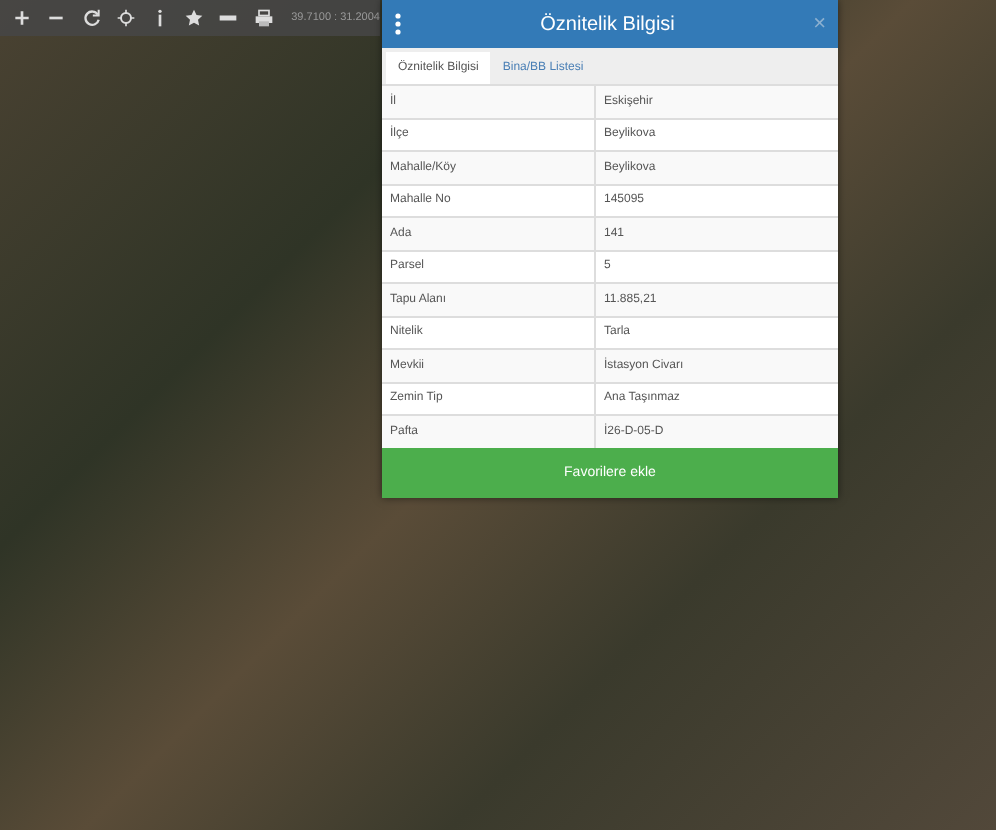 The width and height of the screenshot is (996, 830). I want to click on refresh-icon, so click(91, 18).